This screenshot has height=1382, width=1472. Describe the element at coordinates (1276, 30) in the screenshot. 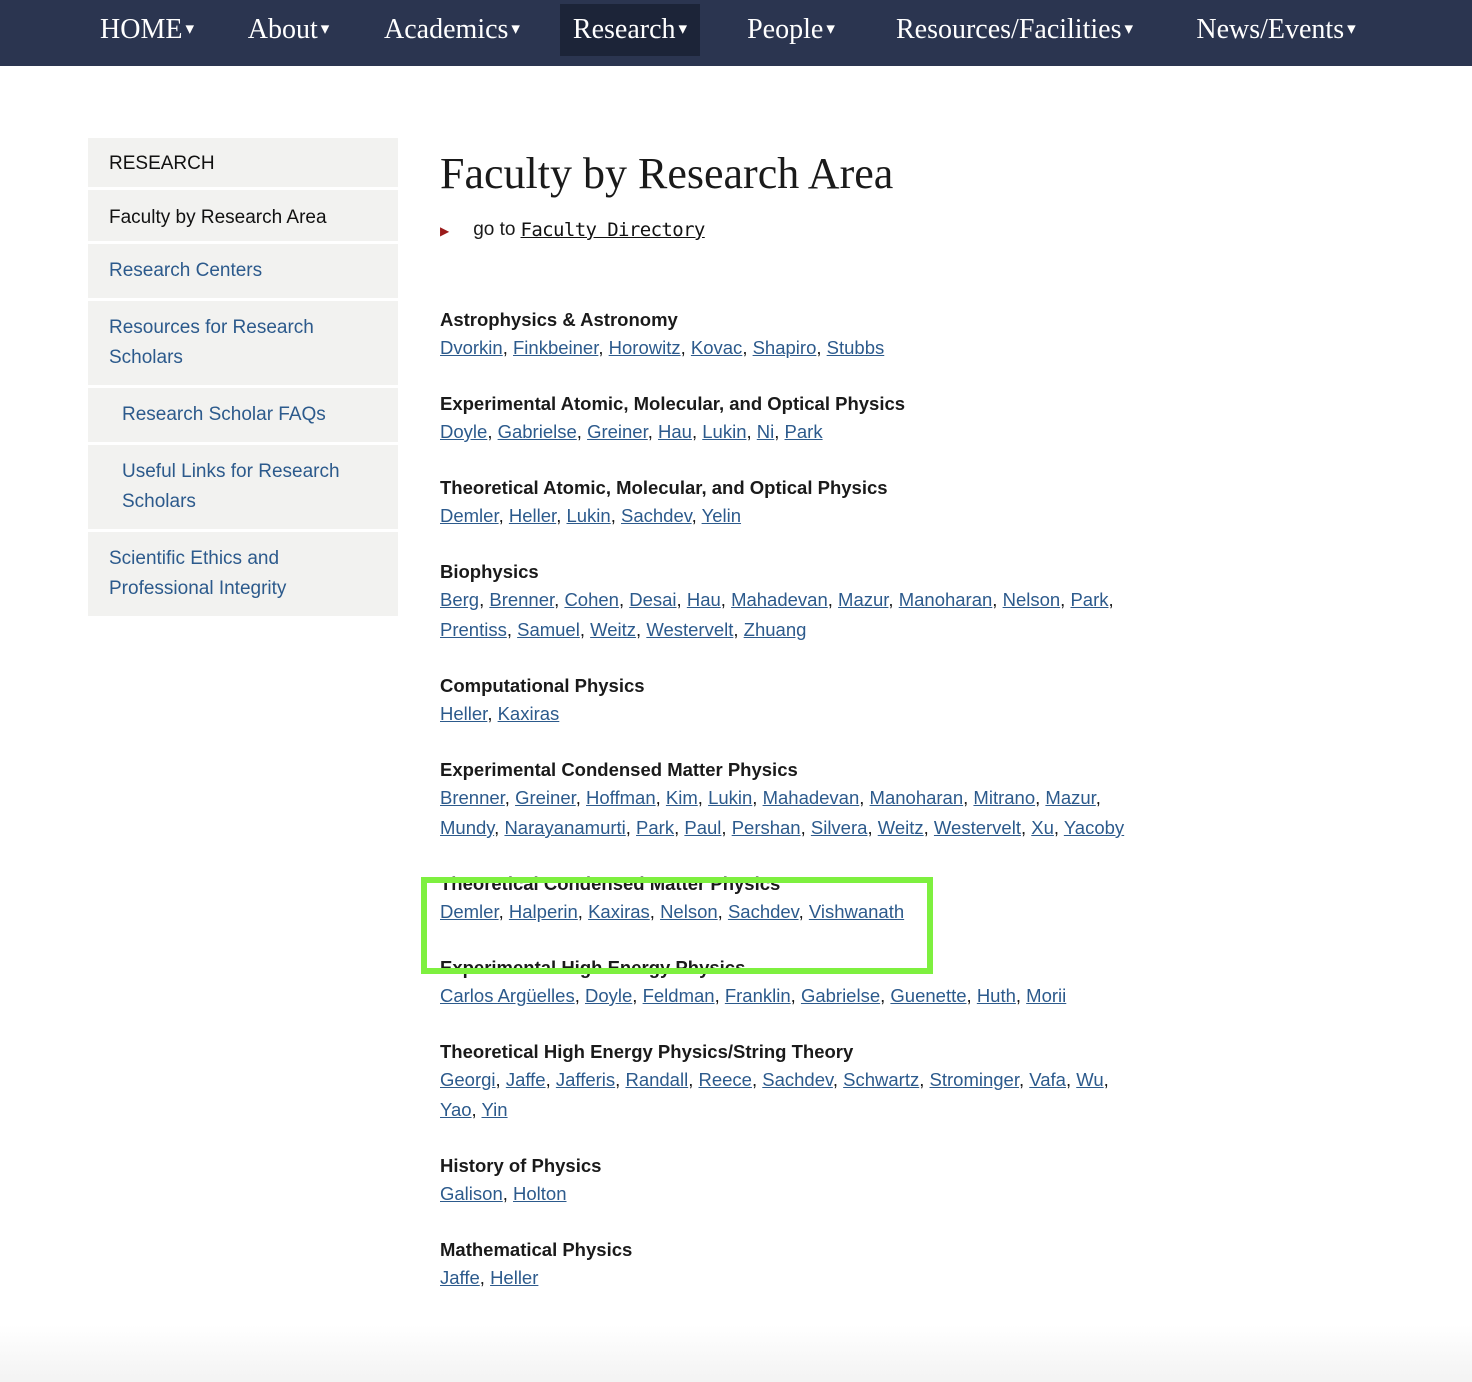

I see `nav-news-events: News/Events ▾` at that location.